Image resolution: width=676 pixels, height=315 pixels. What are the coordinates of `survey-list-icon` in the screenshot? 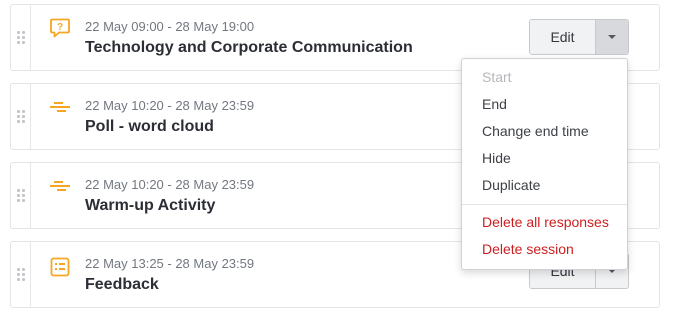 It's located at (60, 267).